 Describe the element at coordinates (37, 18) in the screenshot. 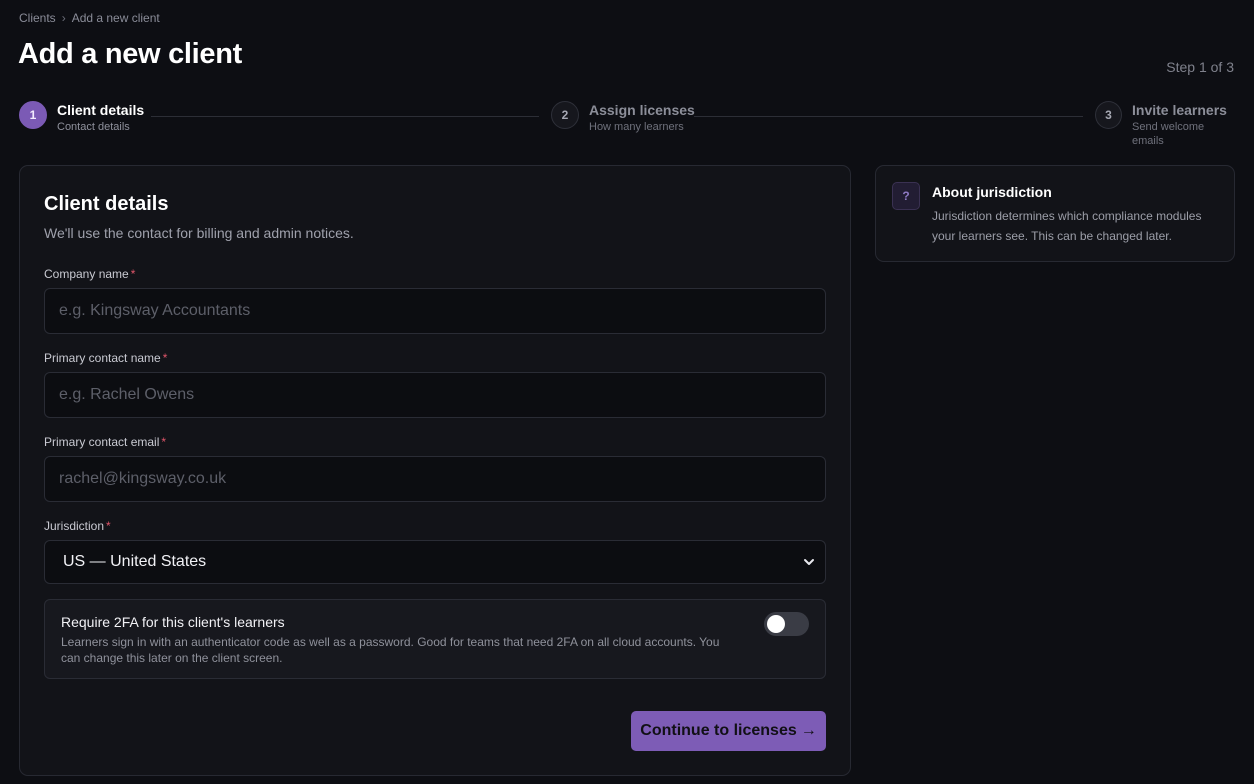

I see `breadcrumb-clients-link: Clients` at that location.